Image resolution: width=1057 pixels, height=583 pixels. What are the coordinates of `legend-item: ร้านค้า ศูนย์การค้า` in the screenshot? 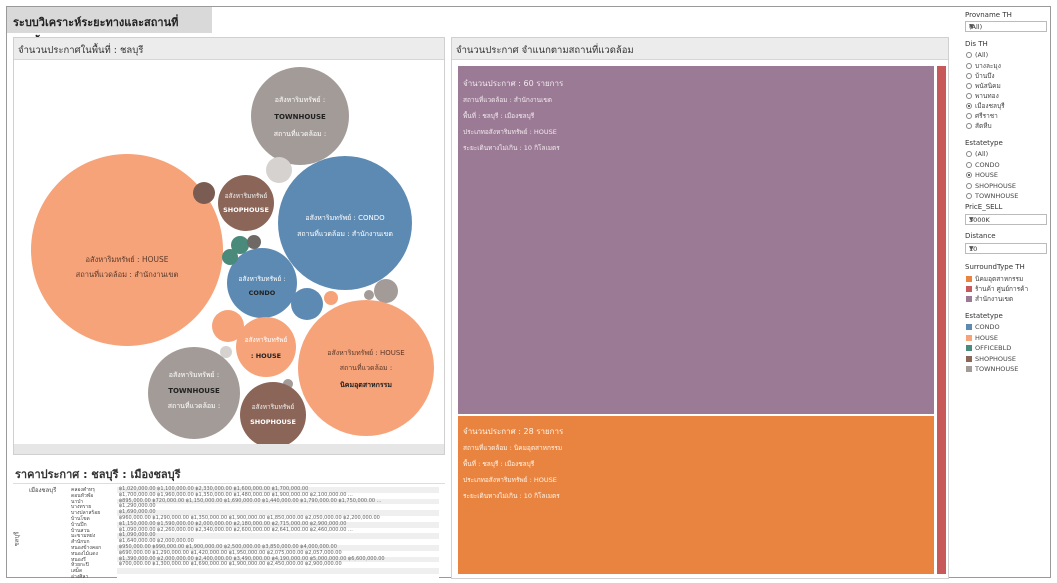 It's located at (997, 289).